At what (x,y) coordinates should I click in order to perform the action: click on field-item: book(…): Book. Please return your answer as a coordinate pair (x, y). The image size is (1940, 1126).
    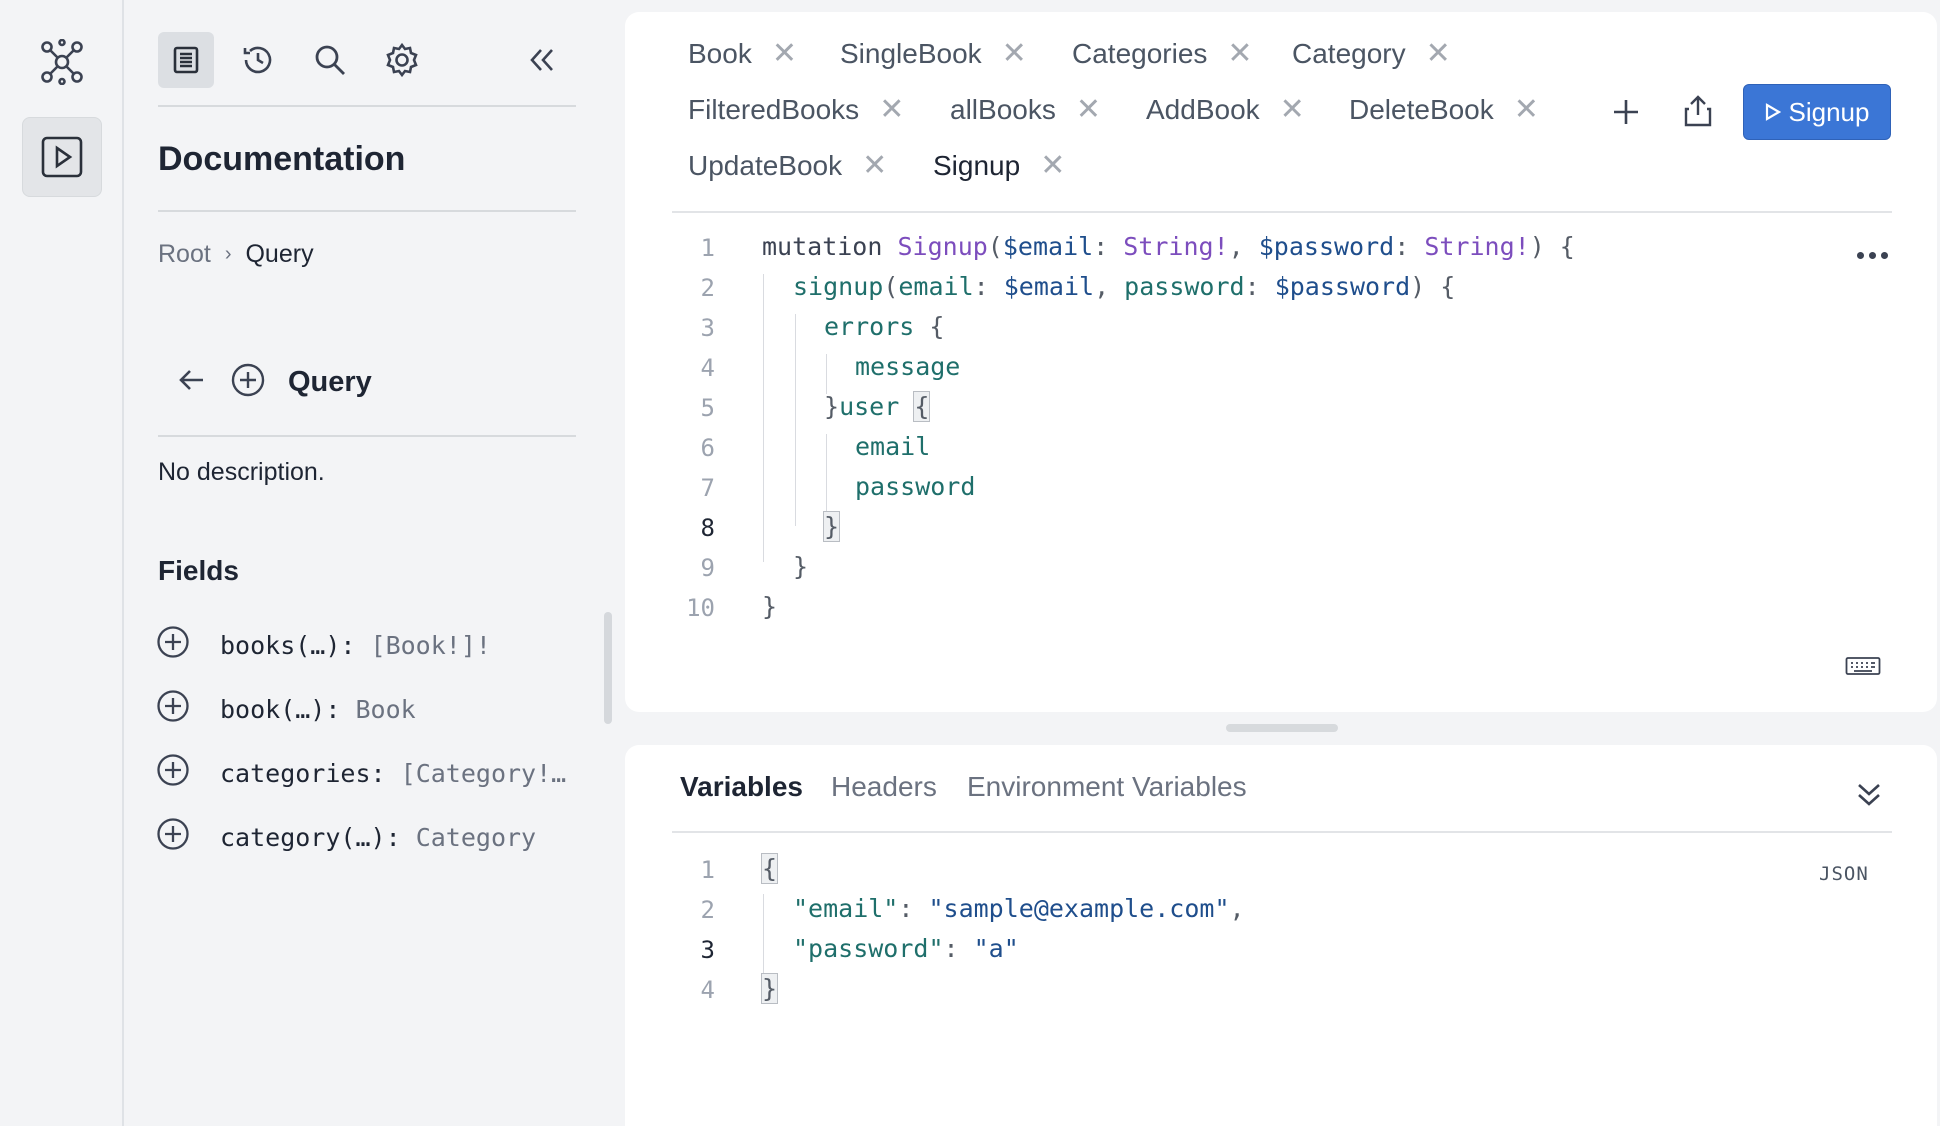
    Looking at the image, I should click on (286, 709).